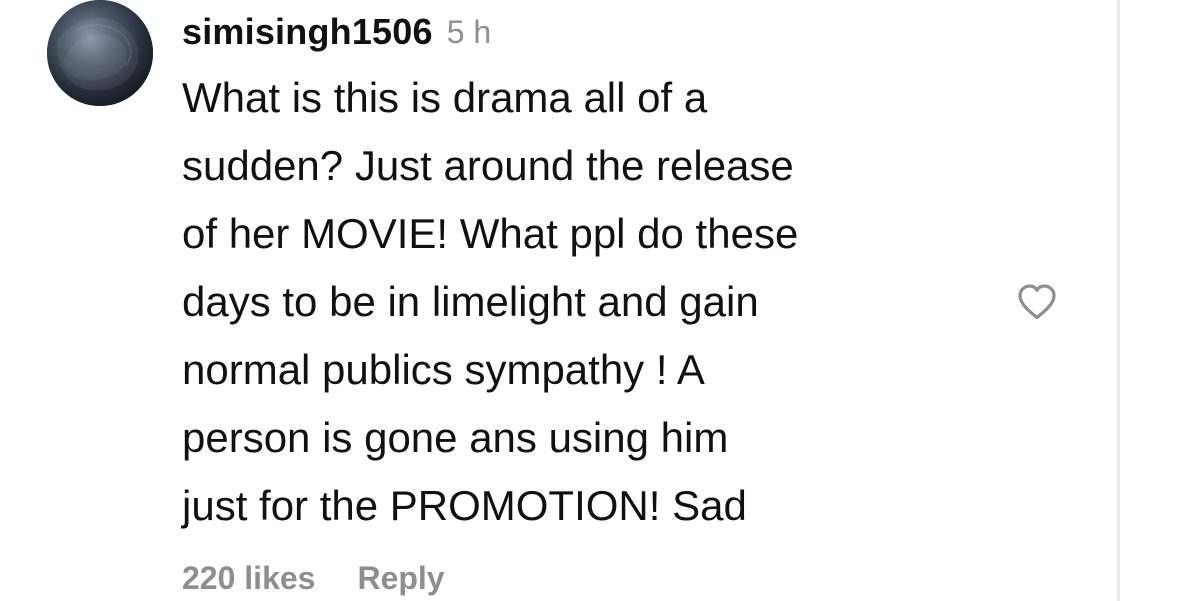 The image size is (1200, 601). I want to click on right-empty-area, so click(1160, 300).